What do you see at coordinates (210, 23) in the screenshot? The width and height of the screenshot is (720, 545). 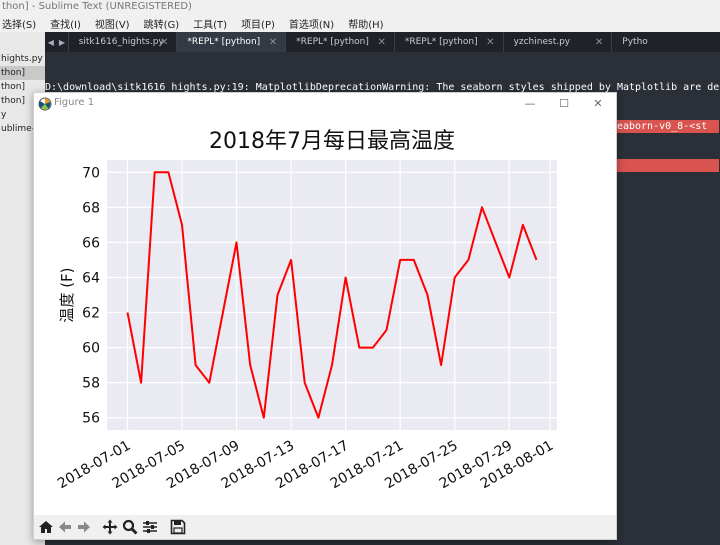 I see `menu-tools: 工具(T)` at bounding box center [210, 23].